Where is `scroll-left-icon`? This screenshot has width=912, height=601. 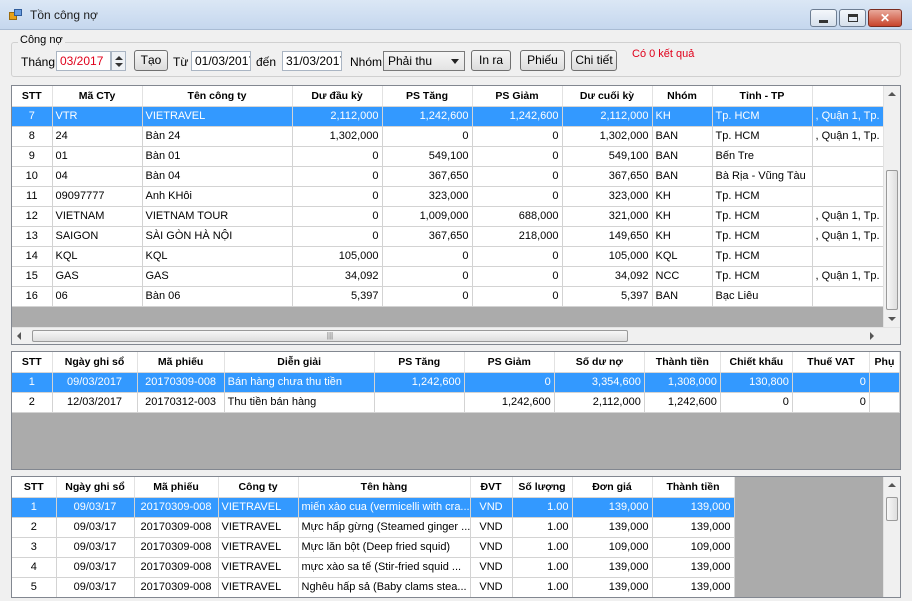 scroll-left-icon is located at coordinates (19, 336).